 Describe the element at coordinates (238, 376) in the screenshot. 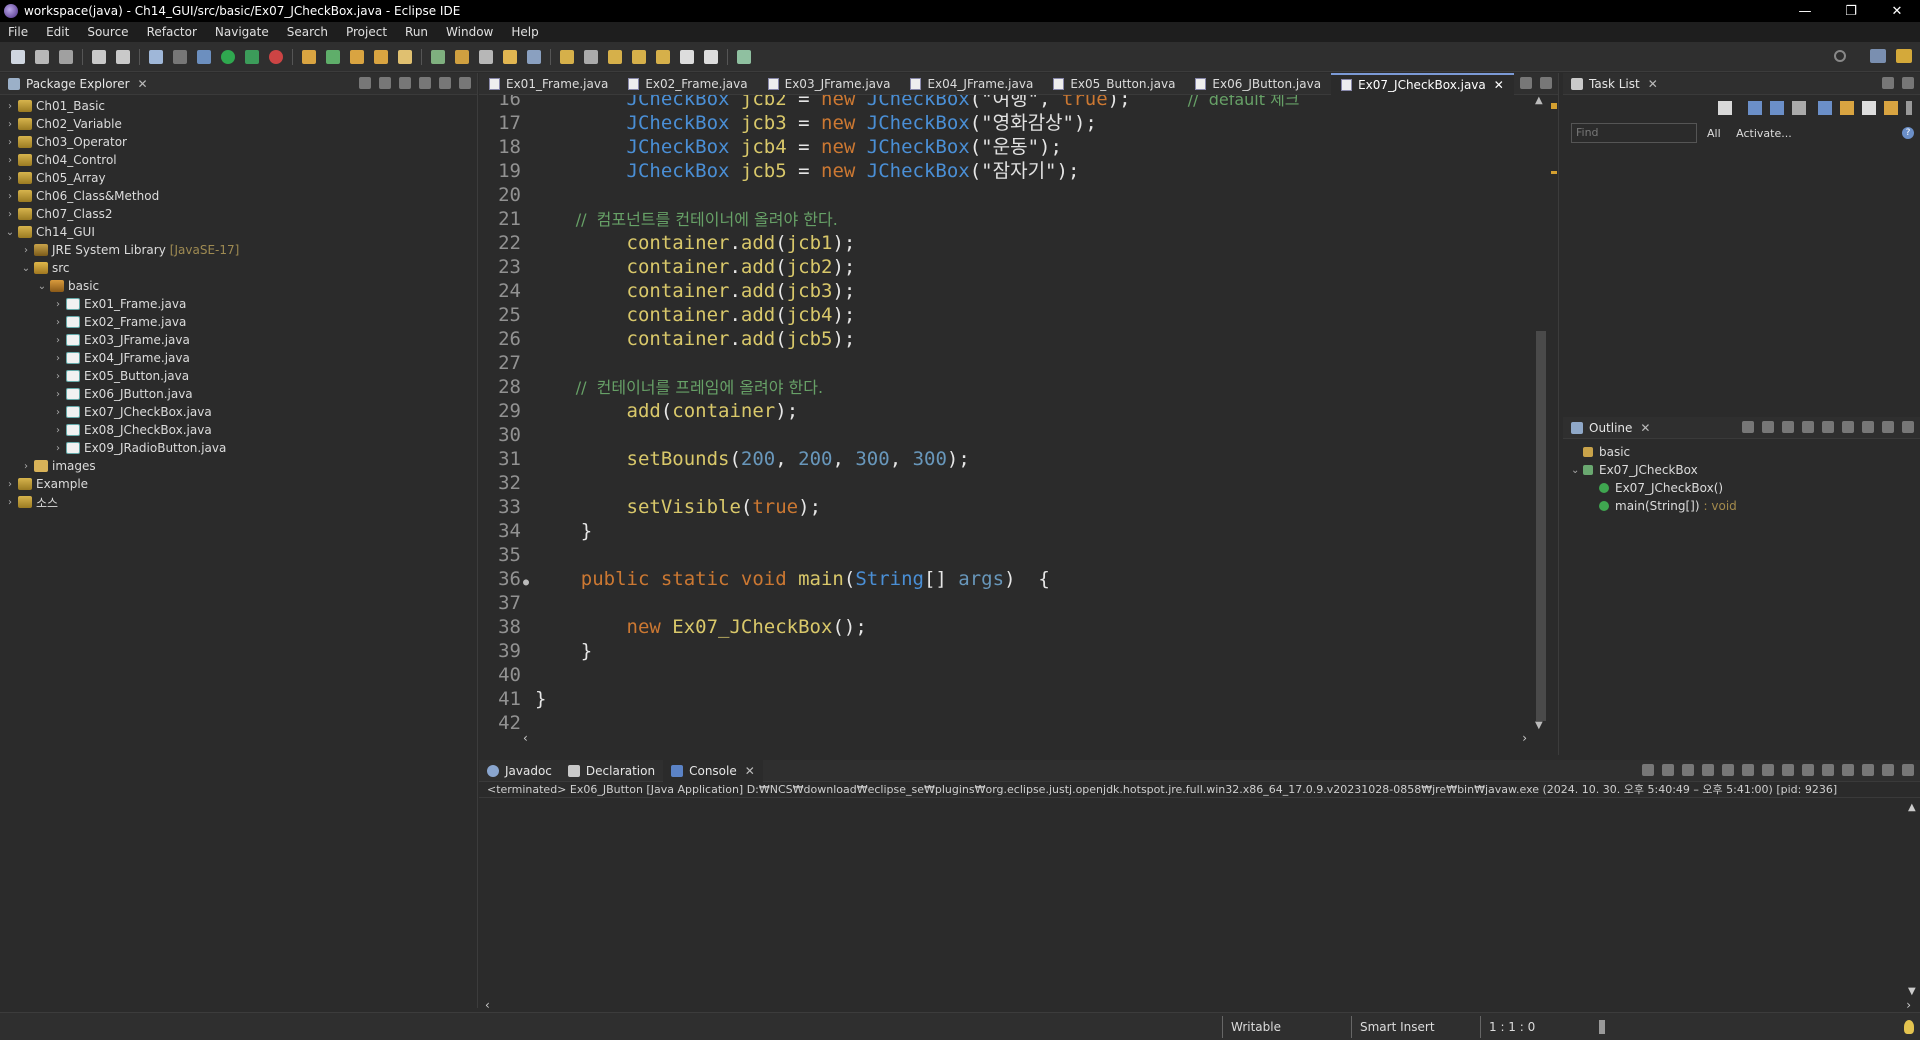

I see `tree-item: › Ex05_Button.java` at that location.